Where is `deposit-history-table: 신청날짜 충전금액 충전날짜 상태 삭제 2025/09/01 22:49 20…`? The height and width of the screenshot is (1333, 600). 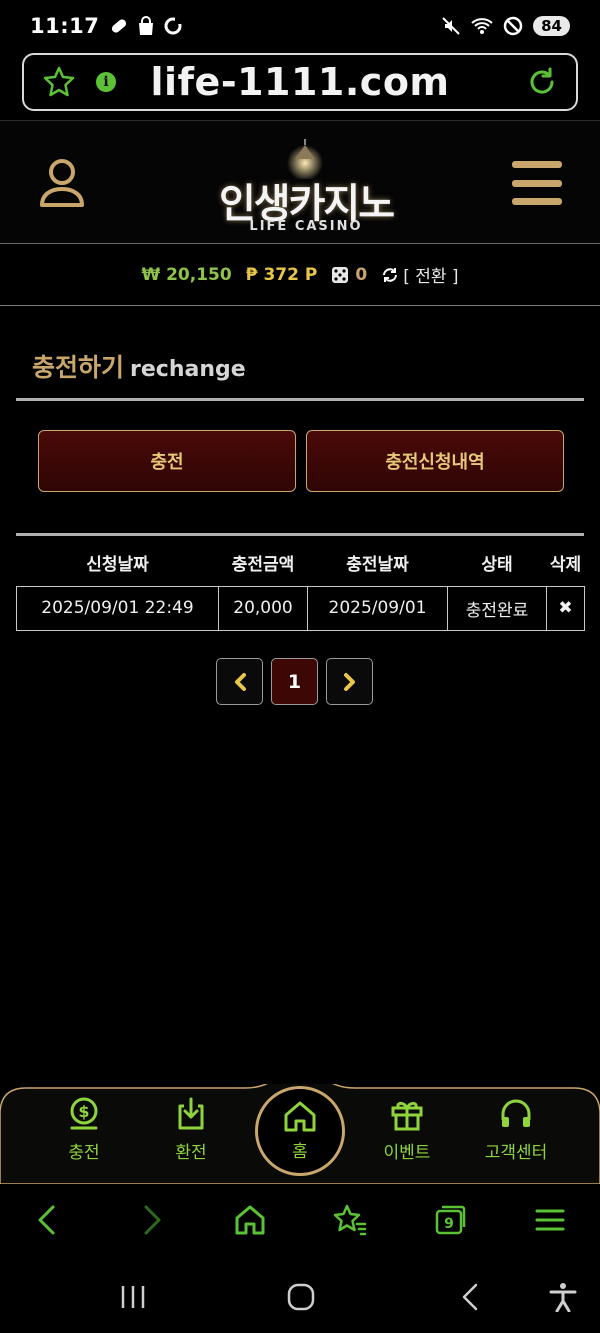 deposit-history-table: 신청날짜 충전금액 충전날짜 상태 삭제 2025/09/01 22:49 20… is located at coordinates (300, 585).